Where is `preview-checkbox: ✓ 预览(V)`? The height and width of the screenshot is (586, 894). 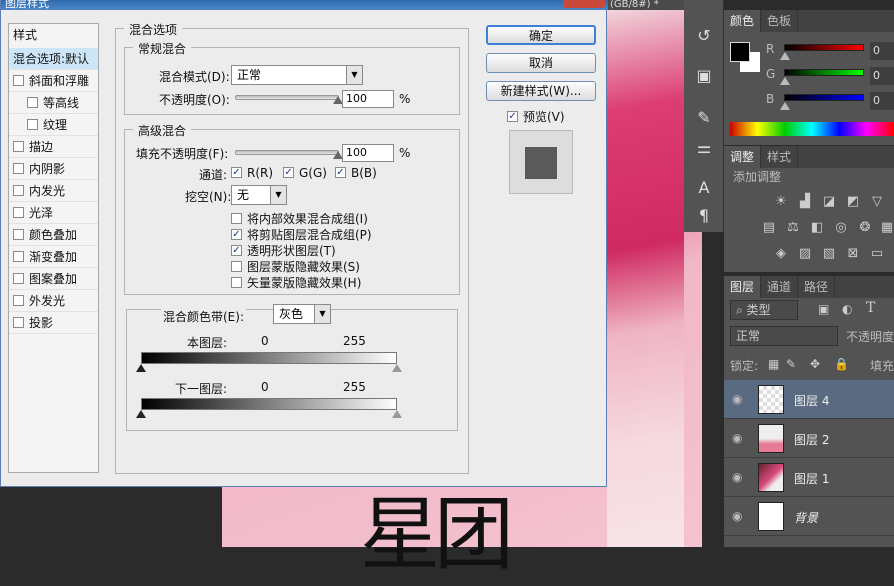
preview-checkbox: ✓ 预览(V) is located at coordinates (536, 116).